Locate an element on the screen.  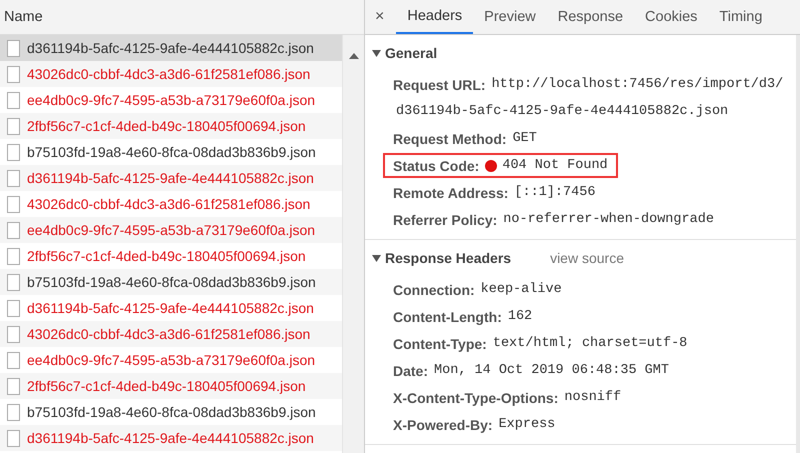
close-button: × is located at coordinates (380, 17).